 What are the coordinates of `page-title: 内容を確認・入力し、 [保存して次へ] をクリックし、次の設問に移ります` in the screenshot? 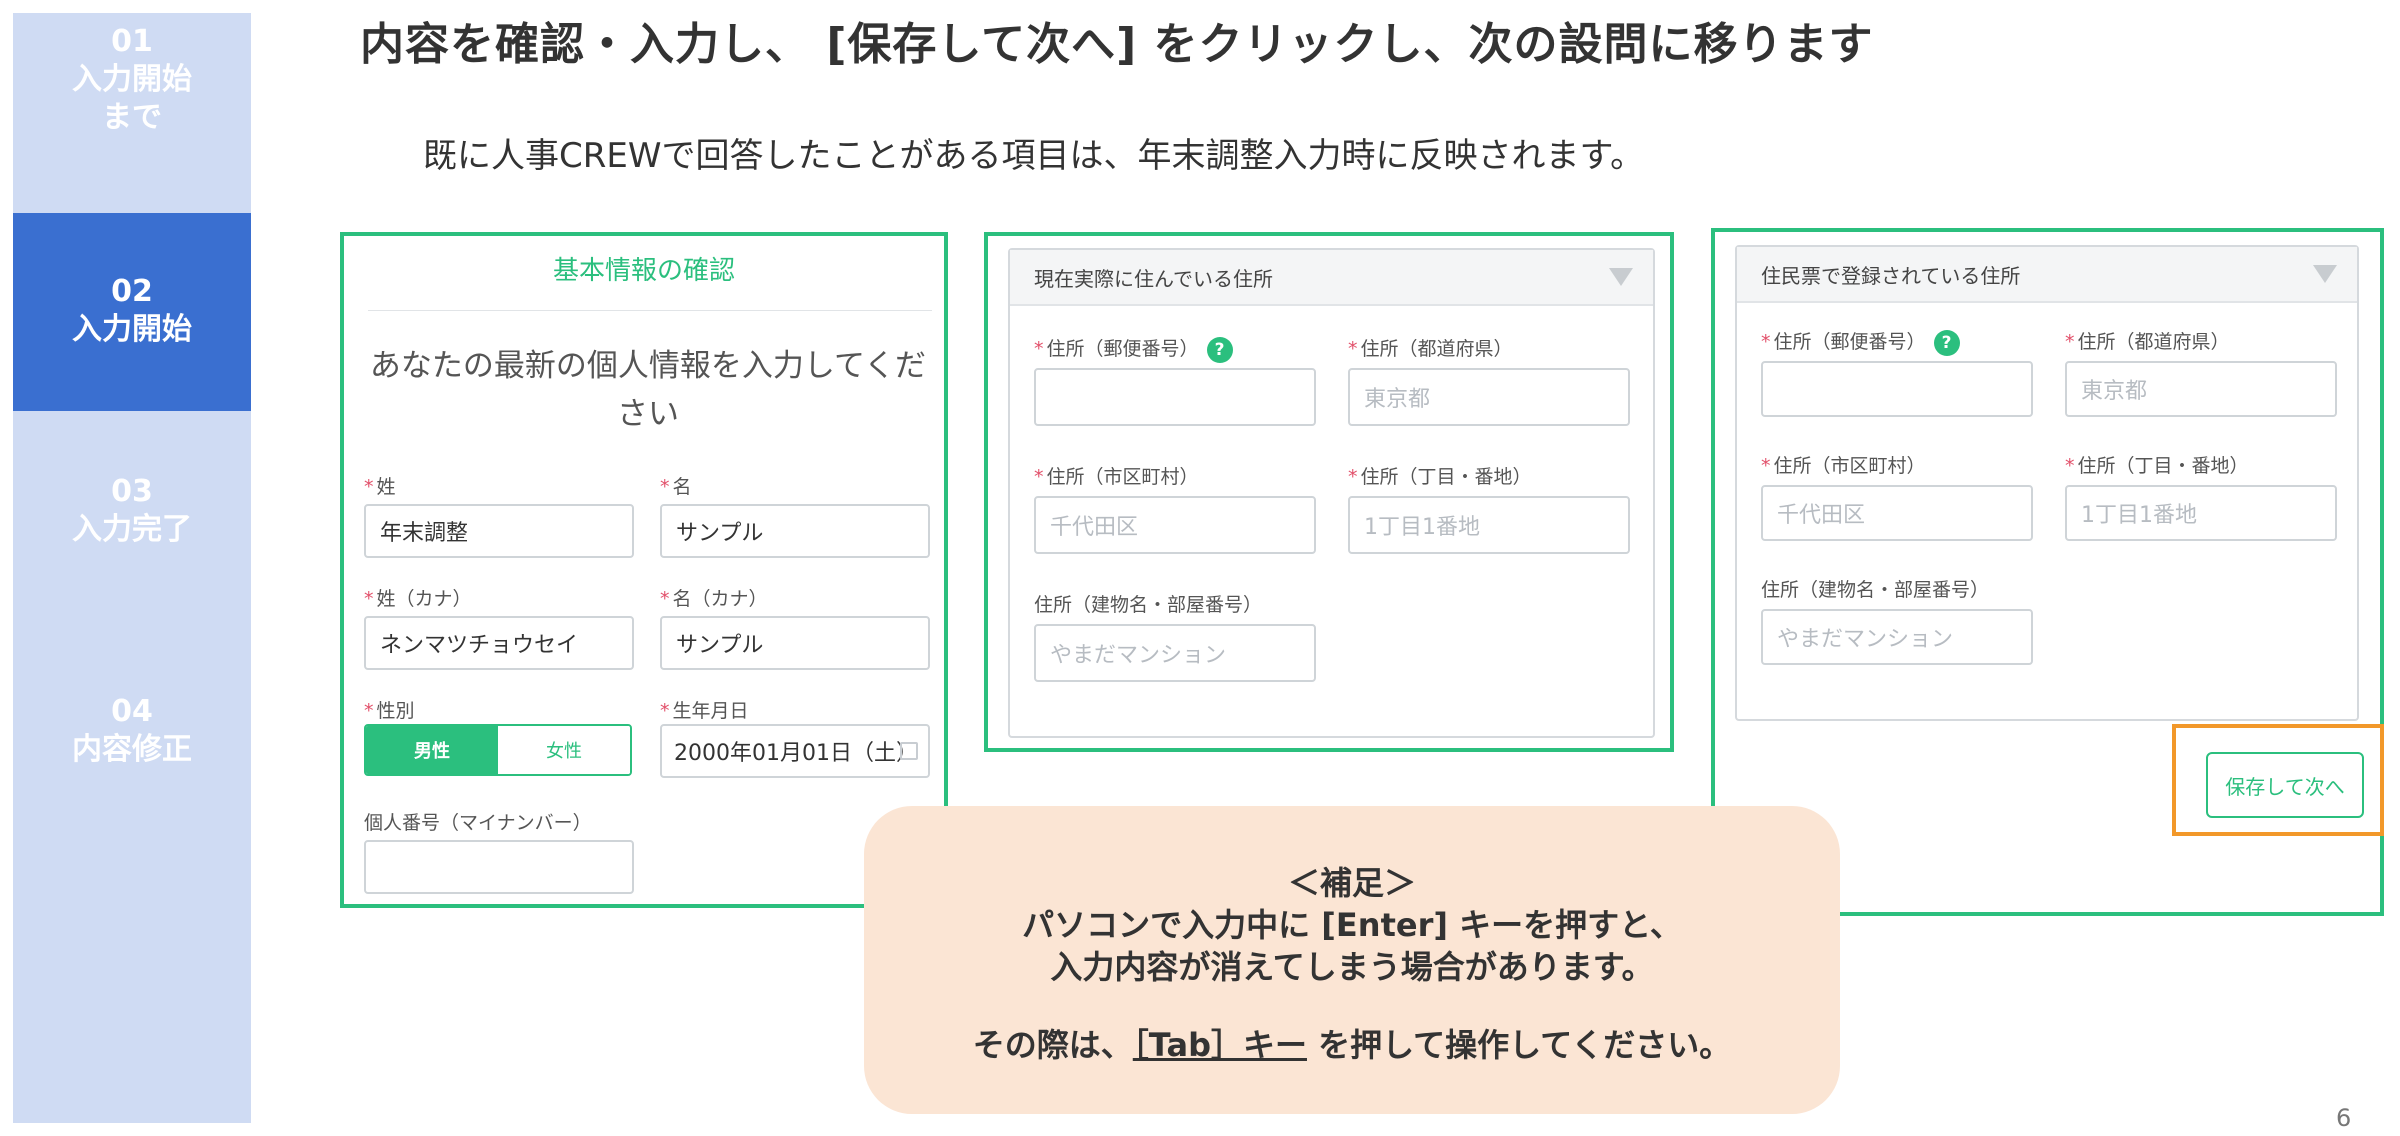 It's located at (1117, 44).